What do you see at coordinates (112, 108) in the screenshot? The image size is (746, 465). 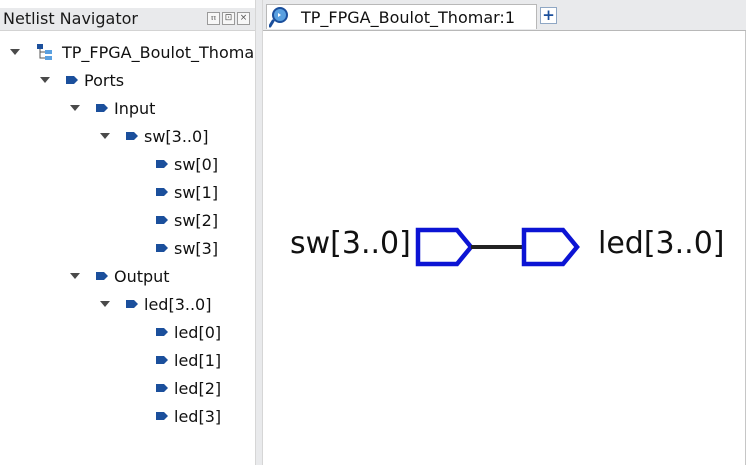 I see `tree-item-input: Input` at bounding box center [112, 108].